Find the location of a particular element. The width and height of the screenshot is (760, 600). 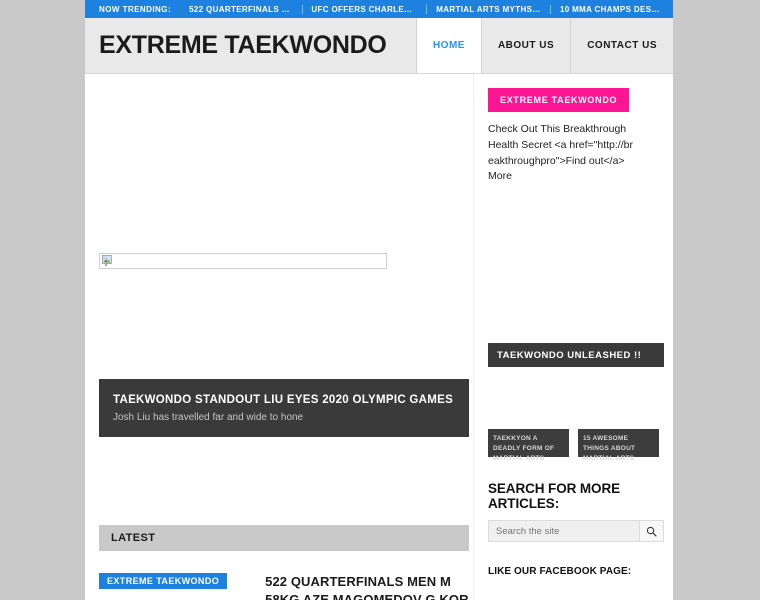

unleashed-widget-header: Taekwondo Unleashed !! is located at coordinates (576, 355).